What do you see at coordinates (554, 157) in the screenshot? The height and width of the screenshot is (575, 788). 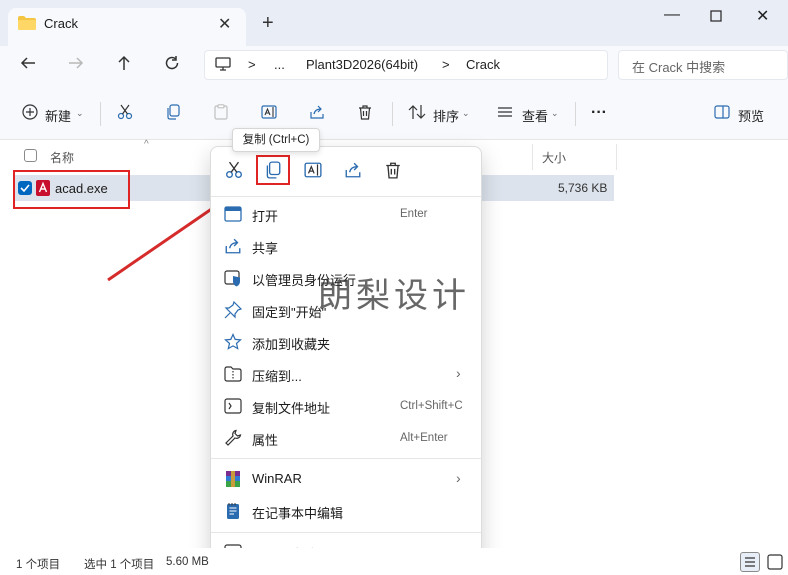 I see `column-header-size: 大小` at bounding box center [554, 157].